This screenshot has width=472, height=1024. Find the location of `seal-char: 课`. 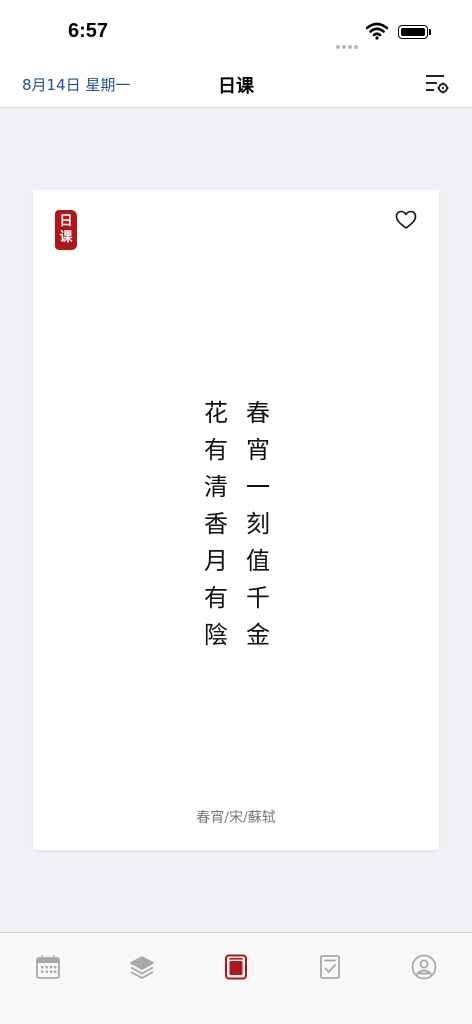

seal-char: 课 is located at coordinates (66, 237).